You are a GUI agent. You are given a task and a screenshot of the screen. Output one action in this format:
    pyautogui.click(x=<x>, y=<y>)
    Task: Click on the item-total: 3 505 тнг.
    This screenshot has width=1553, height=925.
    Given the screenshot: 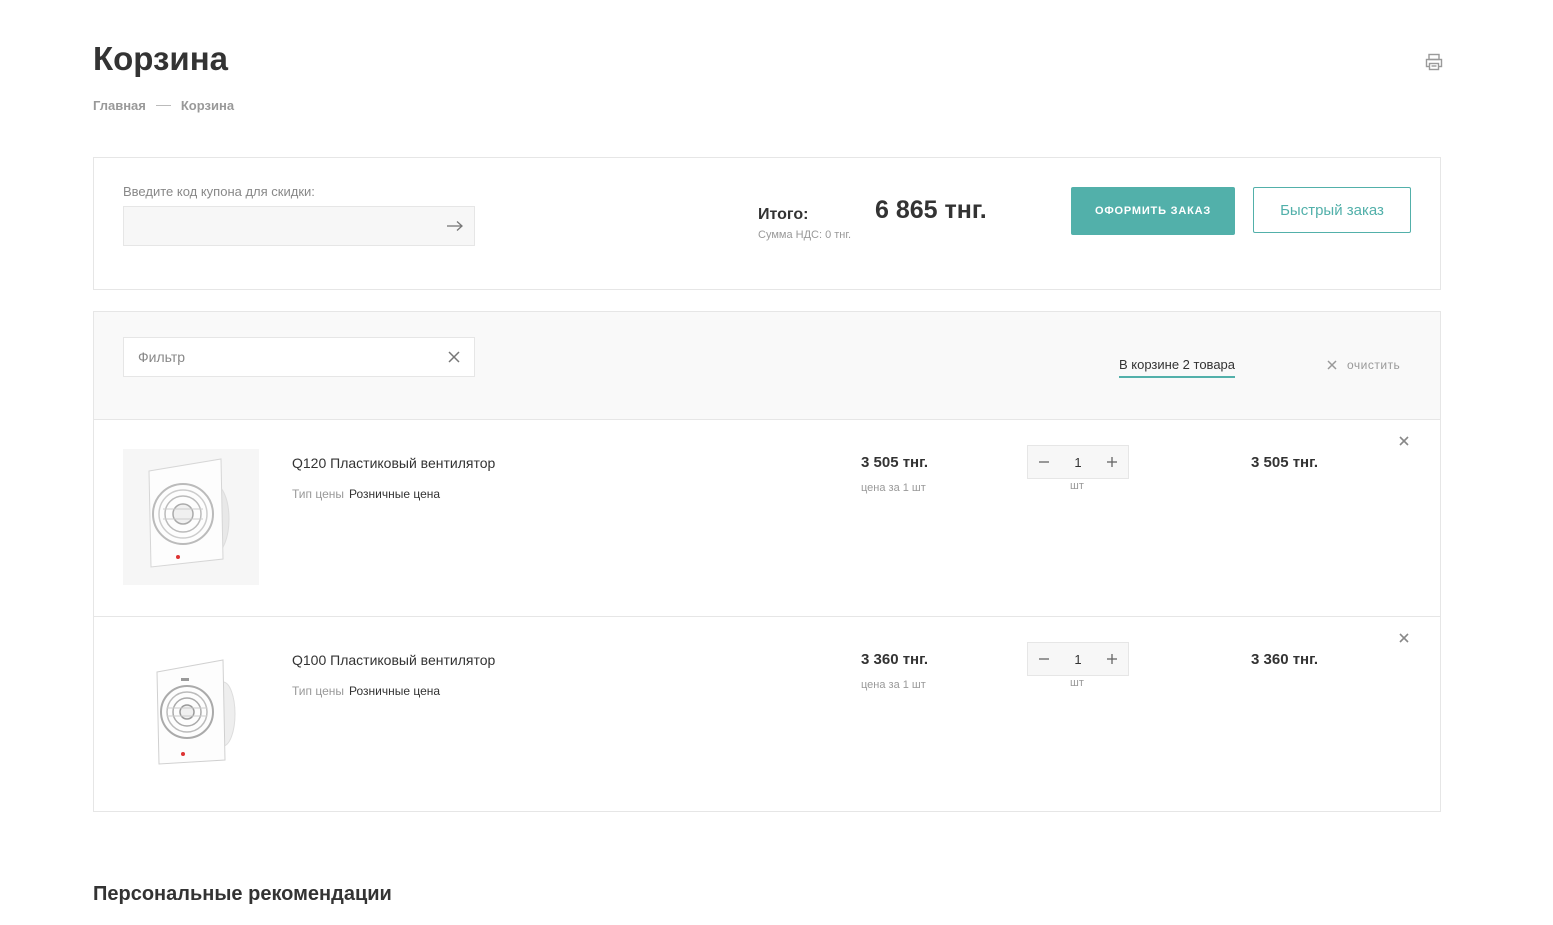 What is the action you would take?
    pyautogui.click(x=1285, y=462)
    